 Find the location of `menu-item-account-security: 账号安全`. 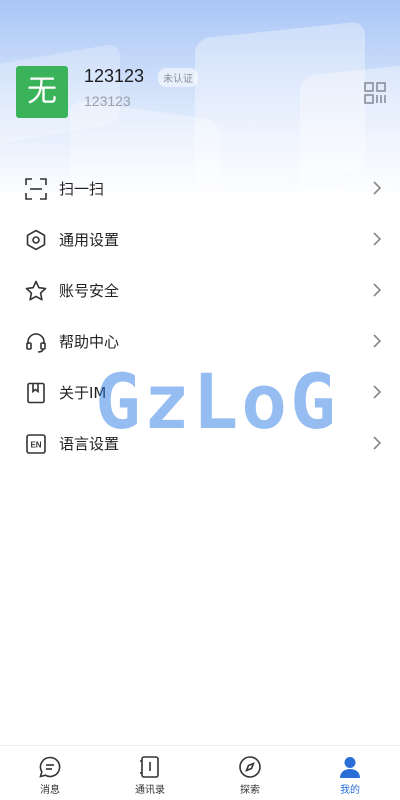

menu-item-account-security: 账号安全 is located at coordinates (200, 290).